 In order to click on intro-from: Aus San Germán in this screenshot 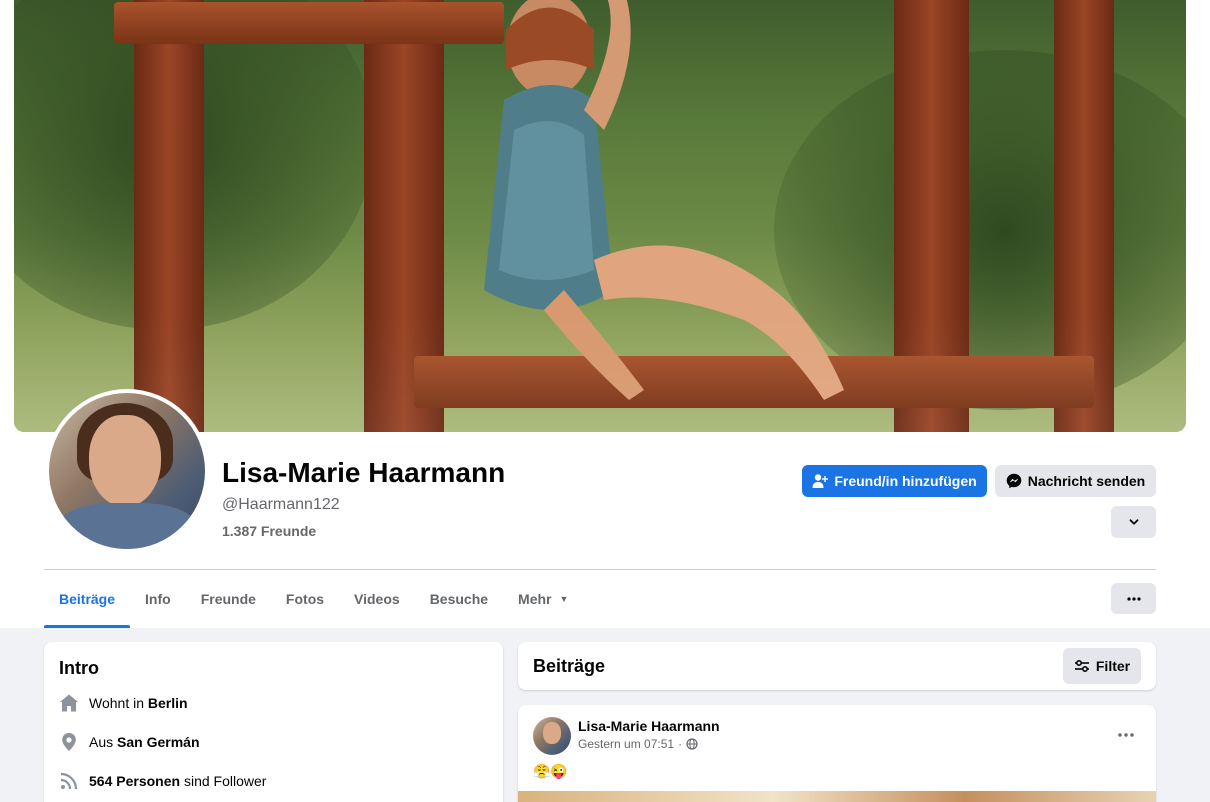, I will do `click(129, 742)`.